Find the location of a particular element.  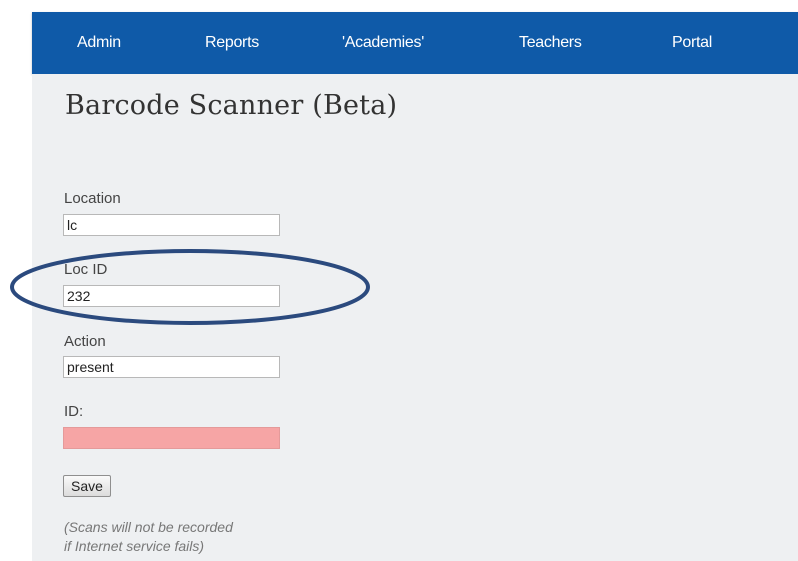

nav-item-academies: 'Academies' is located at coordinates (383, 43).